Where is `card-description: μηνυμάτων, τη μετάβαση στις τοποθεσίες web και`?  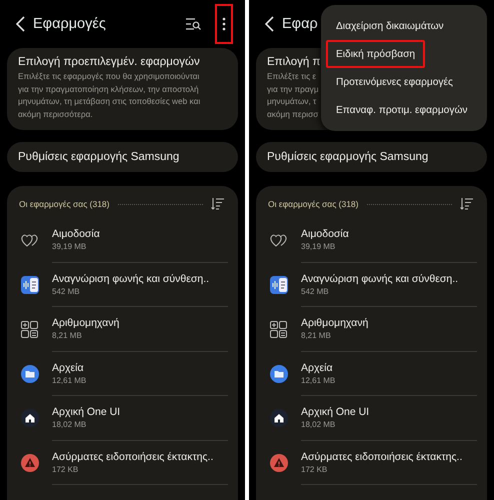
card-description: μηνυμάτων, τη μετάβαση στις τοποθεσίες web και is located at coordinates (109, 101).